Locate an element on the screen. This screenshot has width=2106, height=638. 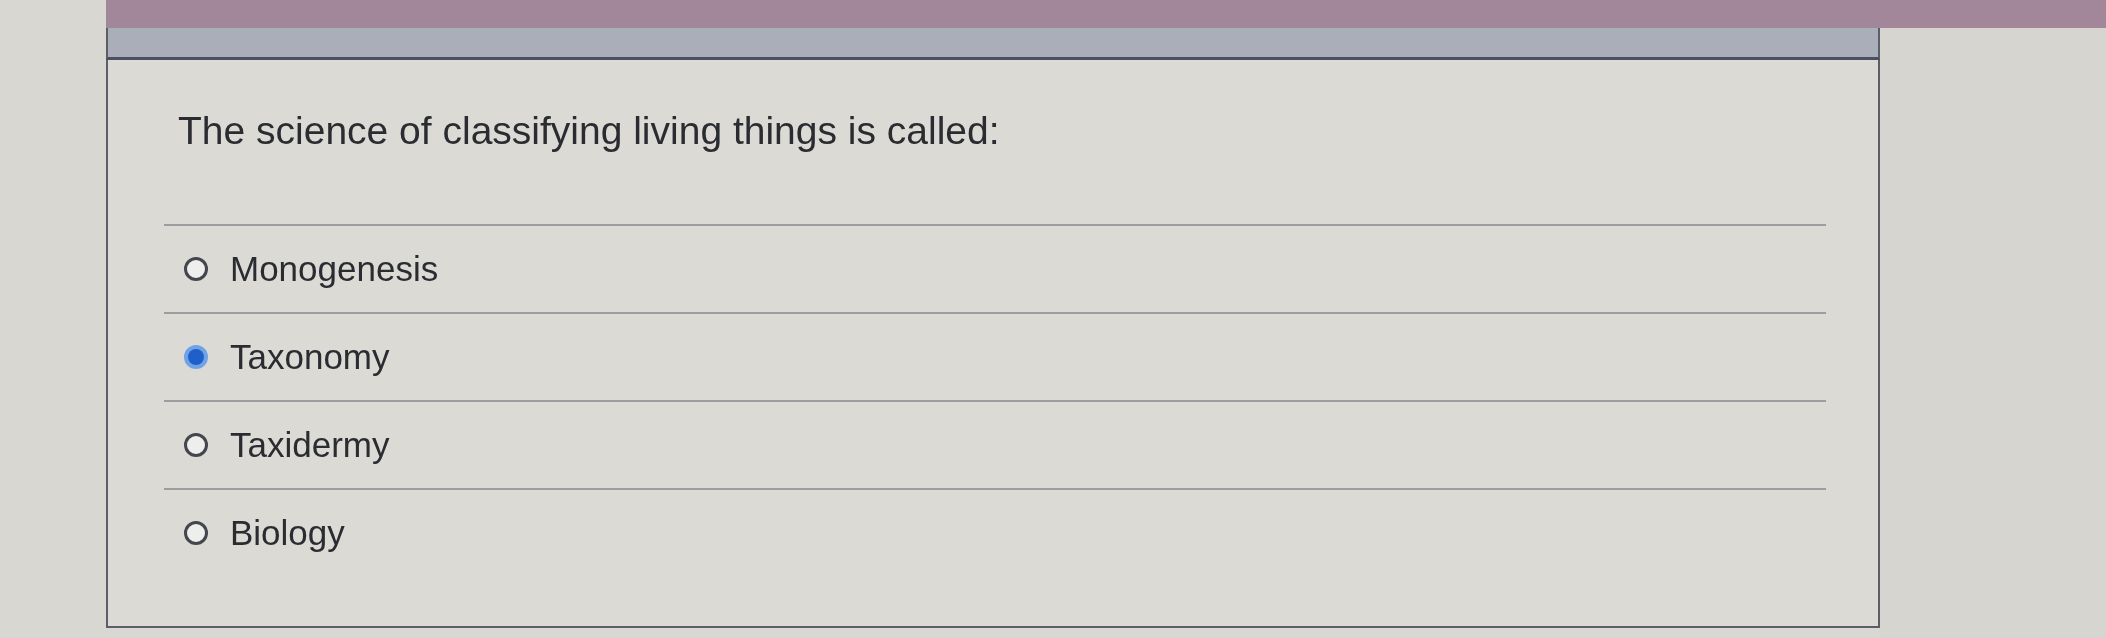
question-text: The science of classifying living things is called: is located at coordinates (589, 131).